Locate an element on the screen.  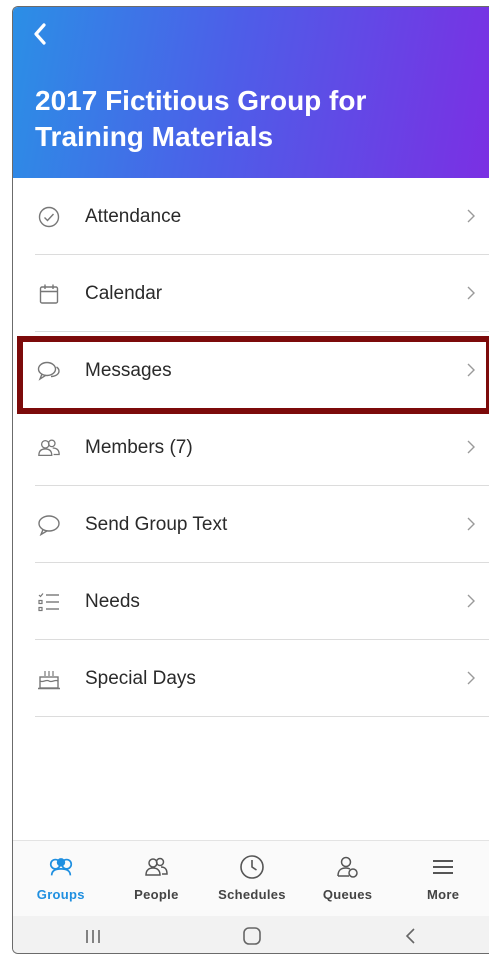
menu-item-attendance: Attendance is located at coordinates (251, 216).